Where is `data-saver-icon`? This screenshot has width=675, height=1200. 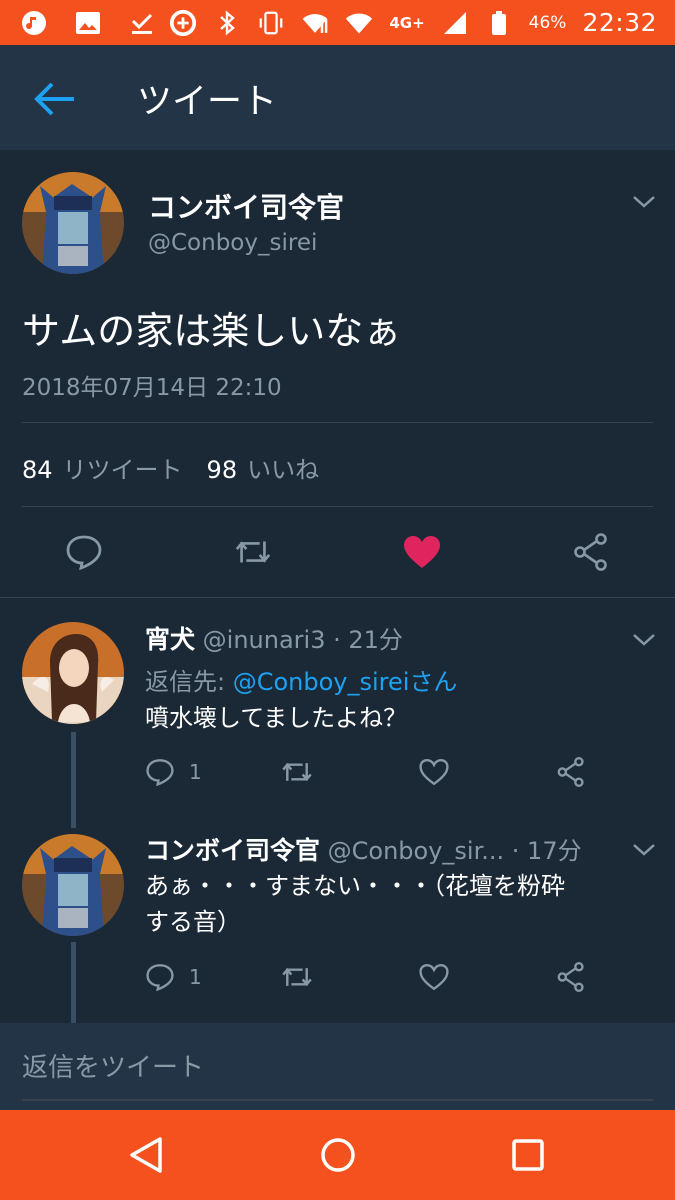 data-saver-icon is located at coordinates (183, 23).